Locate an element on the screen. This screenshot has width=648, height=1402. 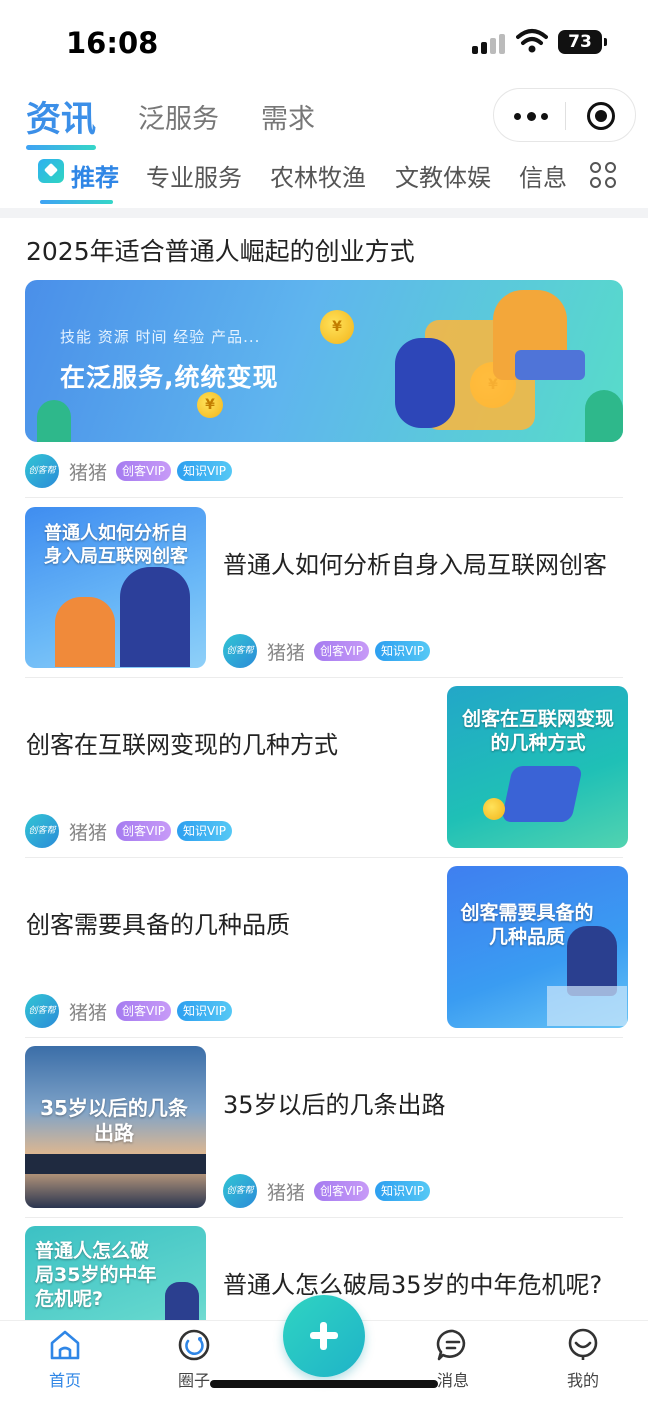
nav-profile: 我的 is located at coordinates (583, 1359).